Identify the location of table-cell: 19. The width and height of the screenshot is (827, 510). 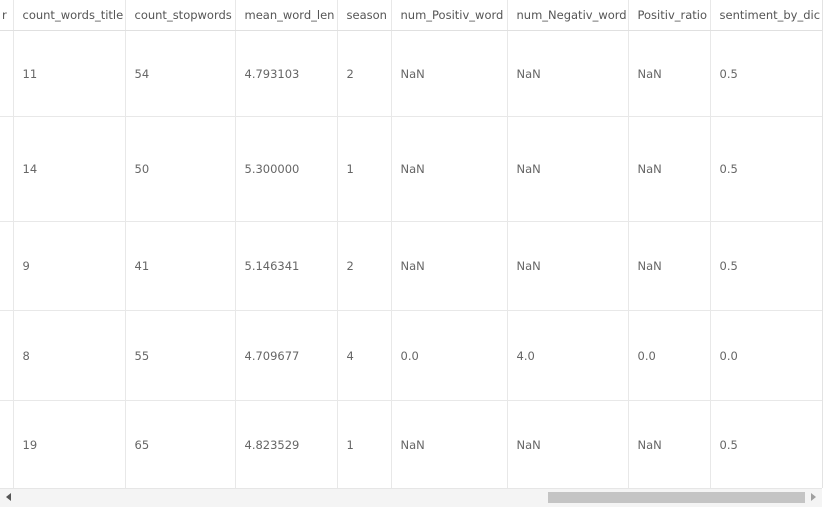
(69, 444).